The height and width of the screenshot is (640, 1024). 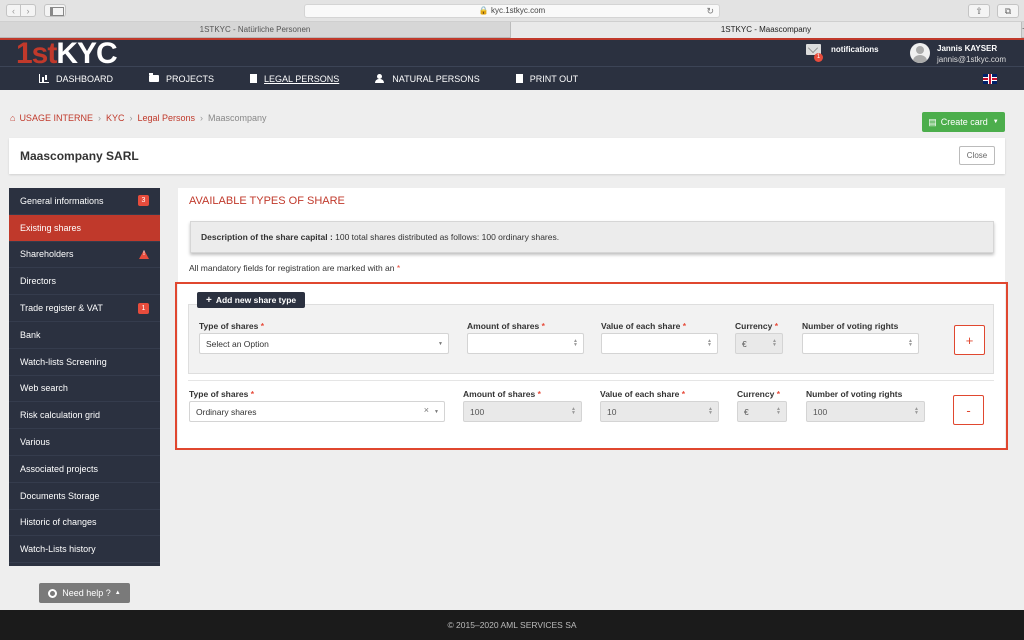 I want to click on amount-label-text: Amount of shares, so click(x=499, y=394).